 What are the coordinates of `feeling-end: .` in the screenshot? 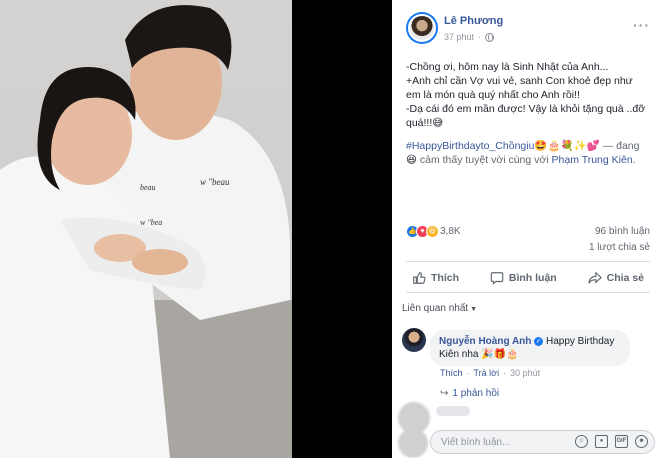 It's located at (634, 160).